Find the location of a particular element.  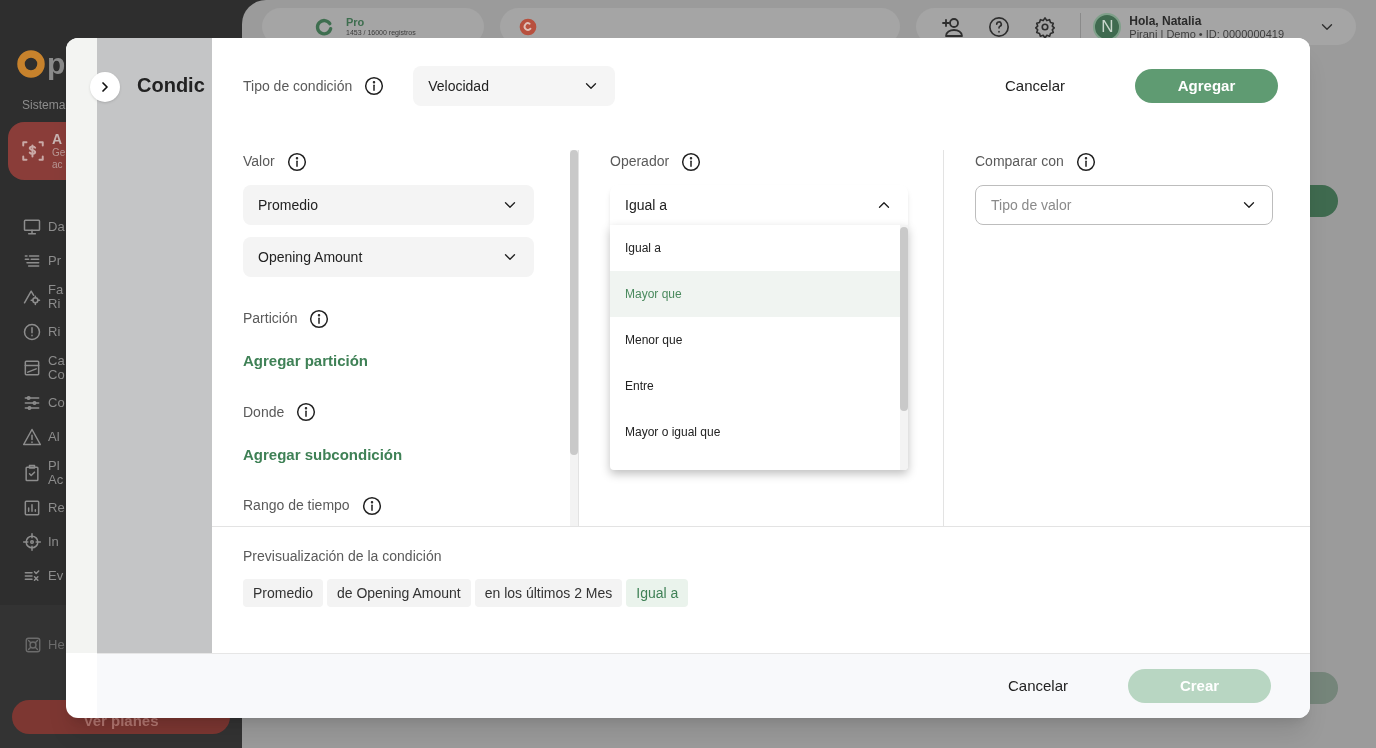

card-subtitle: ac is located at coordinates (58, 165).